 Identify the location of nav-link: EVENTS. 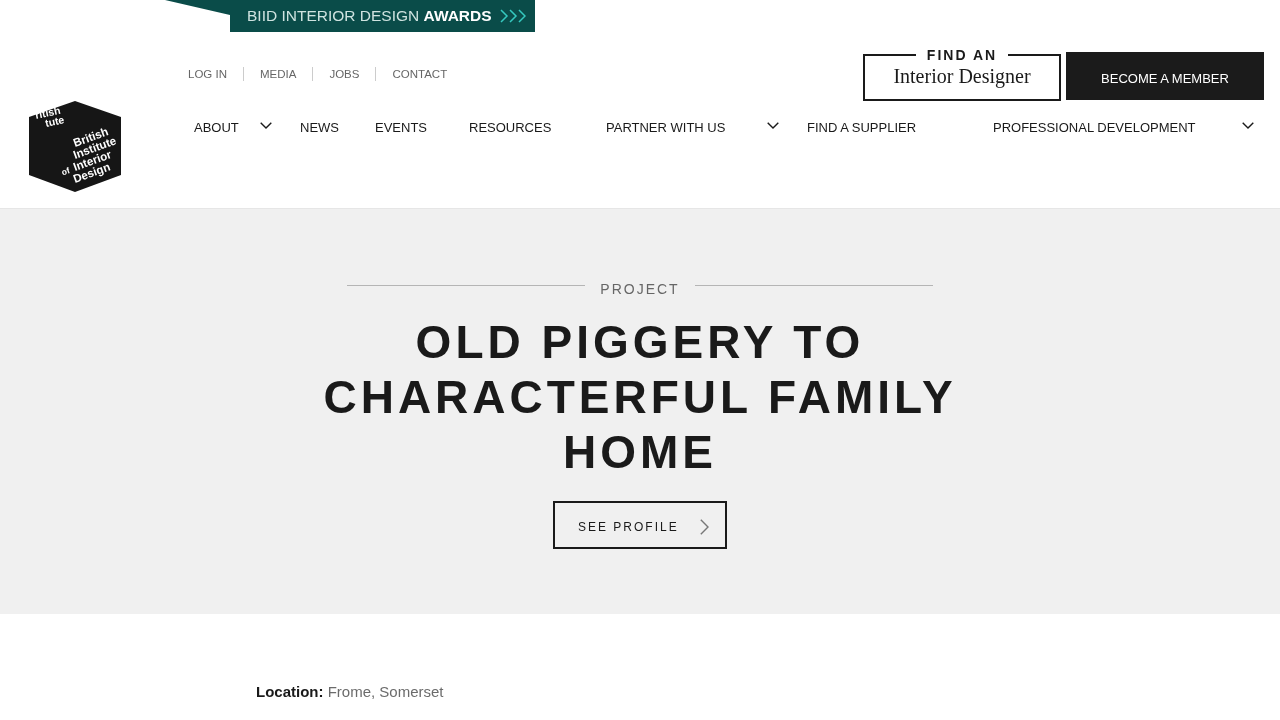
(401, 128).